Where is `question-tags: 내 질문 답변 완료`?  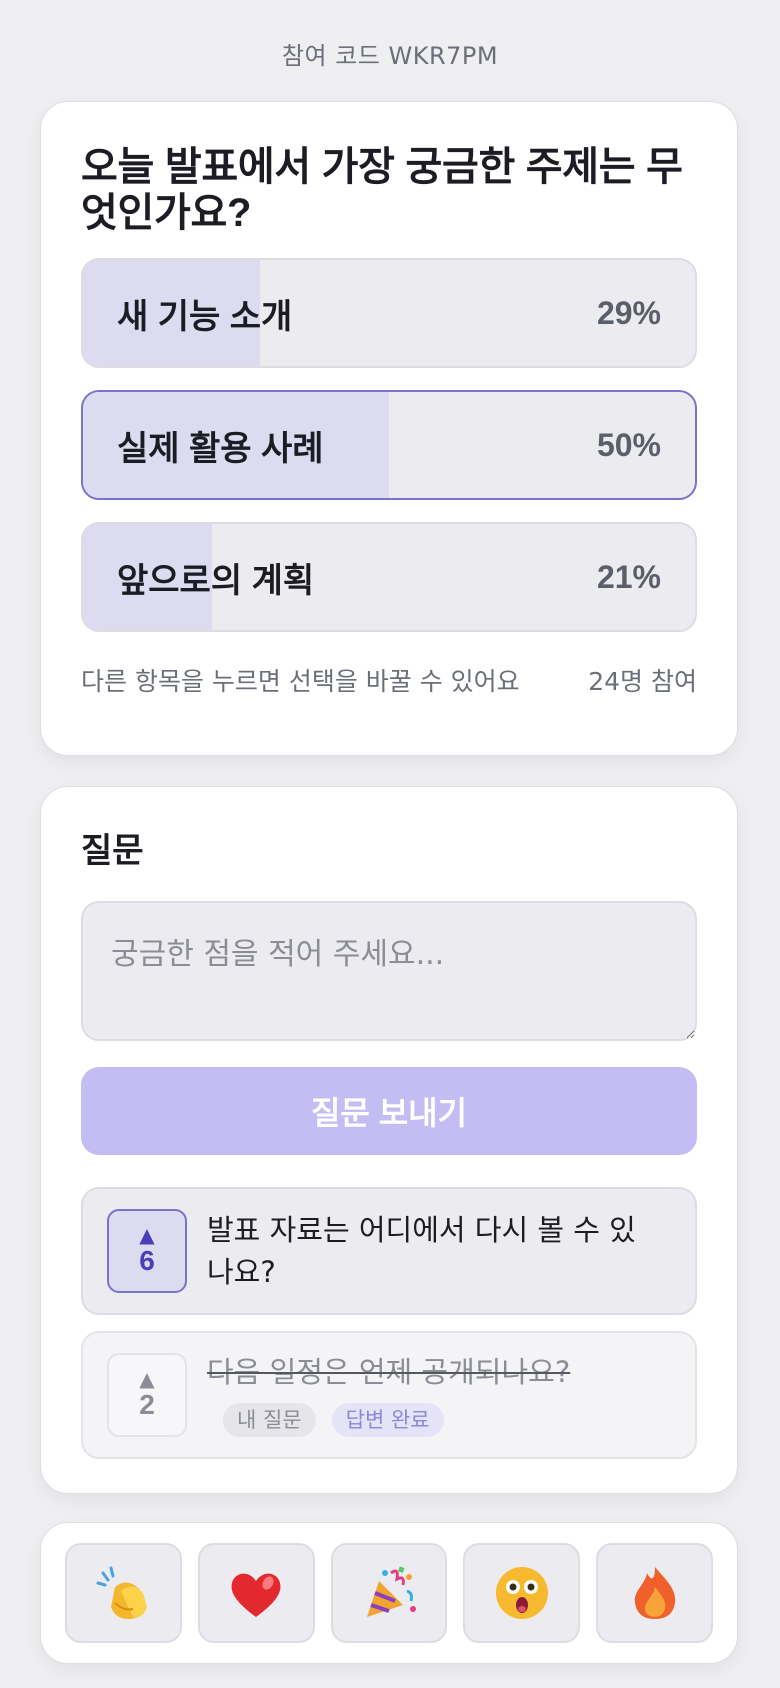
question-tags: 내 질문 답변 완료 is located at coordinates (333, 1420).